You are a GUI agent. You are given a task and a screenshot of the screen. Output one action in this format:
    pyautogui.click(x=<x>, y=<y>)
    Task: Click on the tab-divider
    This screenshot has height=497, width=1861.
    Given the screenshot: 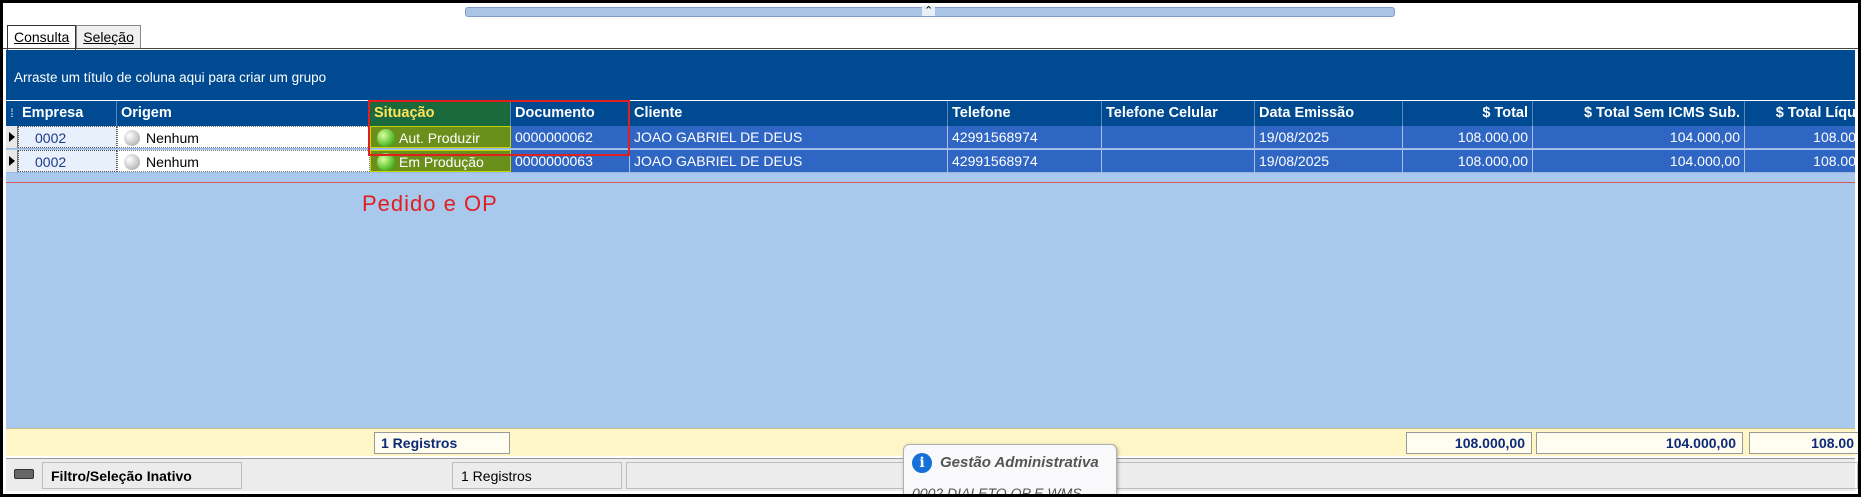 What is the action you would take?
    pyautogui.click(x=930, y=48)
    